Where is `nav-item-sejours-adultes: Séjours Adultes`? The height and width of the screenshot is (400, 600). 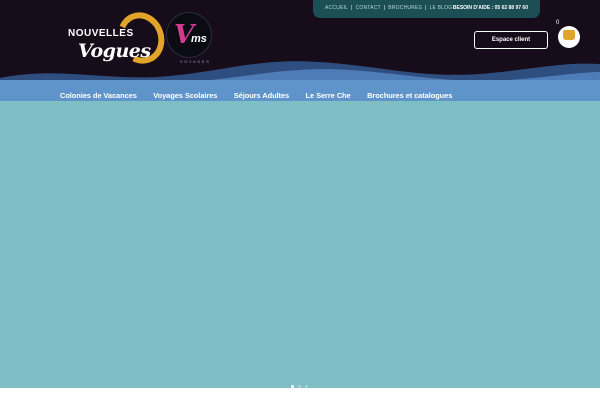 nav-item-sejours-adultes: Séjours Adultes is located at coordinates (261, 95).